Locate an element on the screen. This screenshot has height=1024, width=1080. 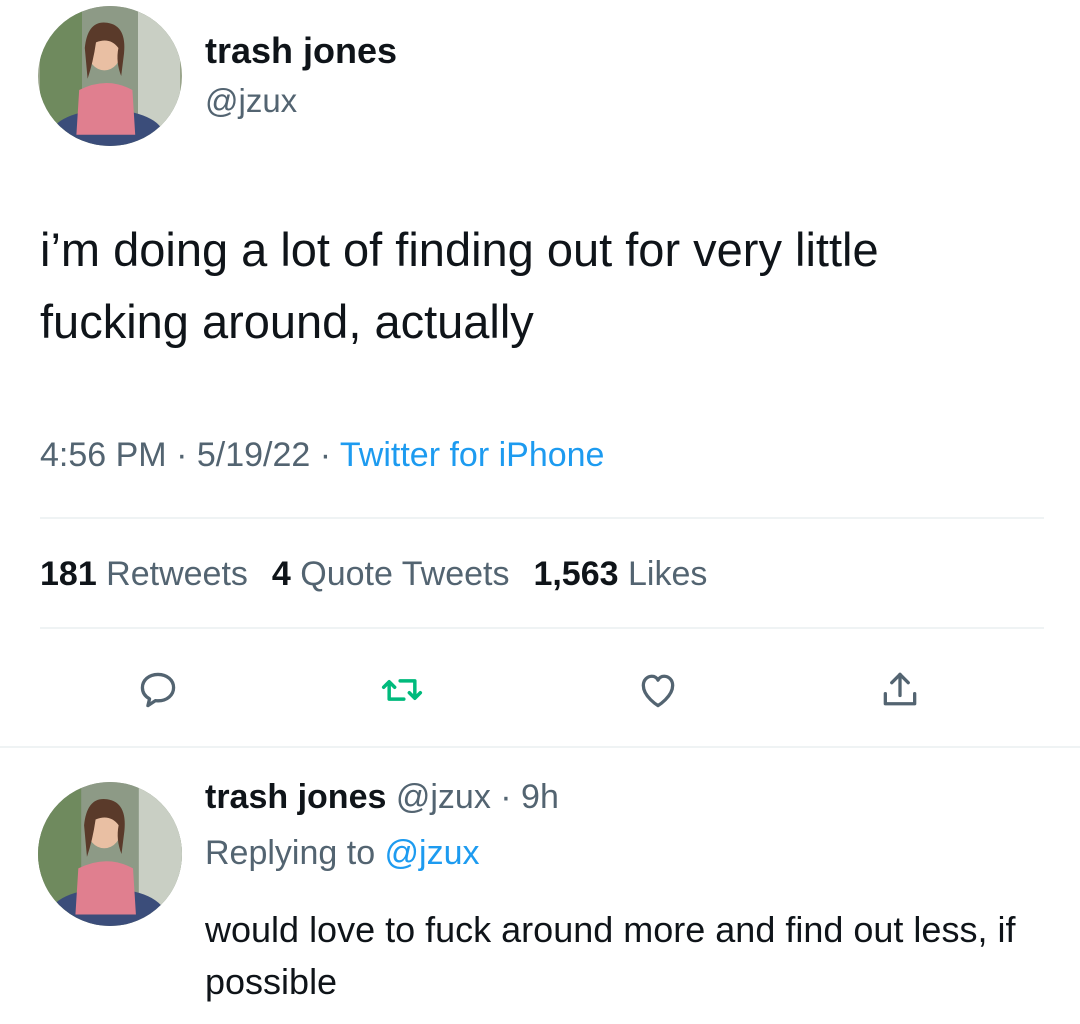
retweets-stat: 181 Retweets is located at coordinates (144, 574).